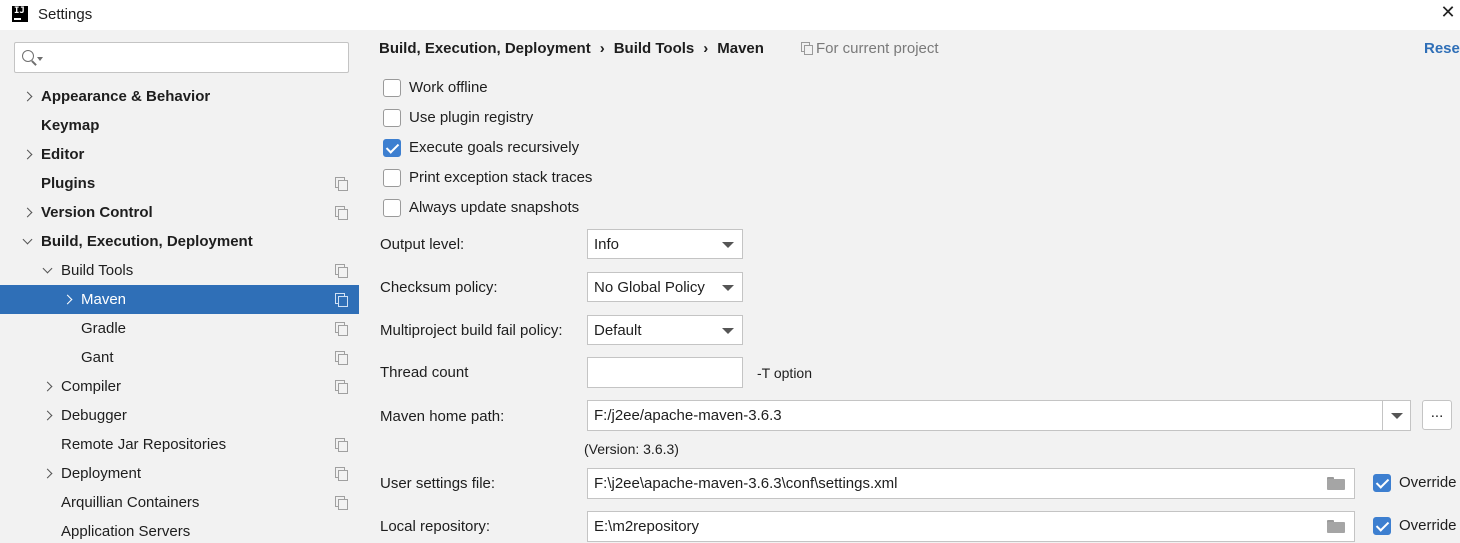 Image resolution: width=1460 pixels, height=543 pixels. Describe the element at coordinates (97, 357) in the screenshot. I see `sidebar-item-label: Gant` at that location.